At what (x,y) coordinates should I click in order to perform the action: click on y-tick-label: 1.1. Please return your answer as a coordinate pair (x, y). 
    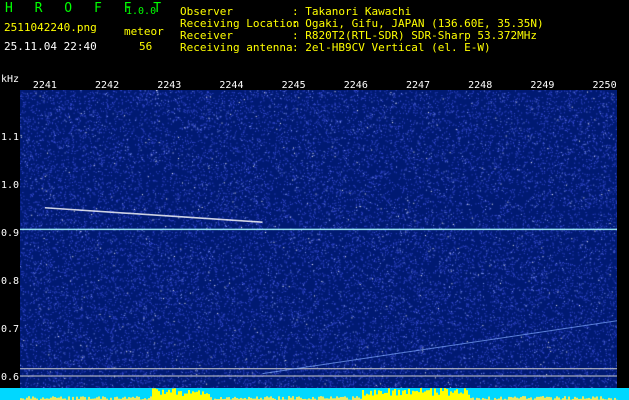
    Looking at the image, I should click on (10, 138).